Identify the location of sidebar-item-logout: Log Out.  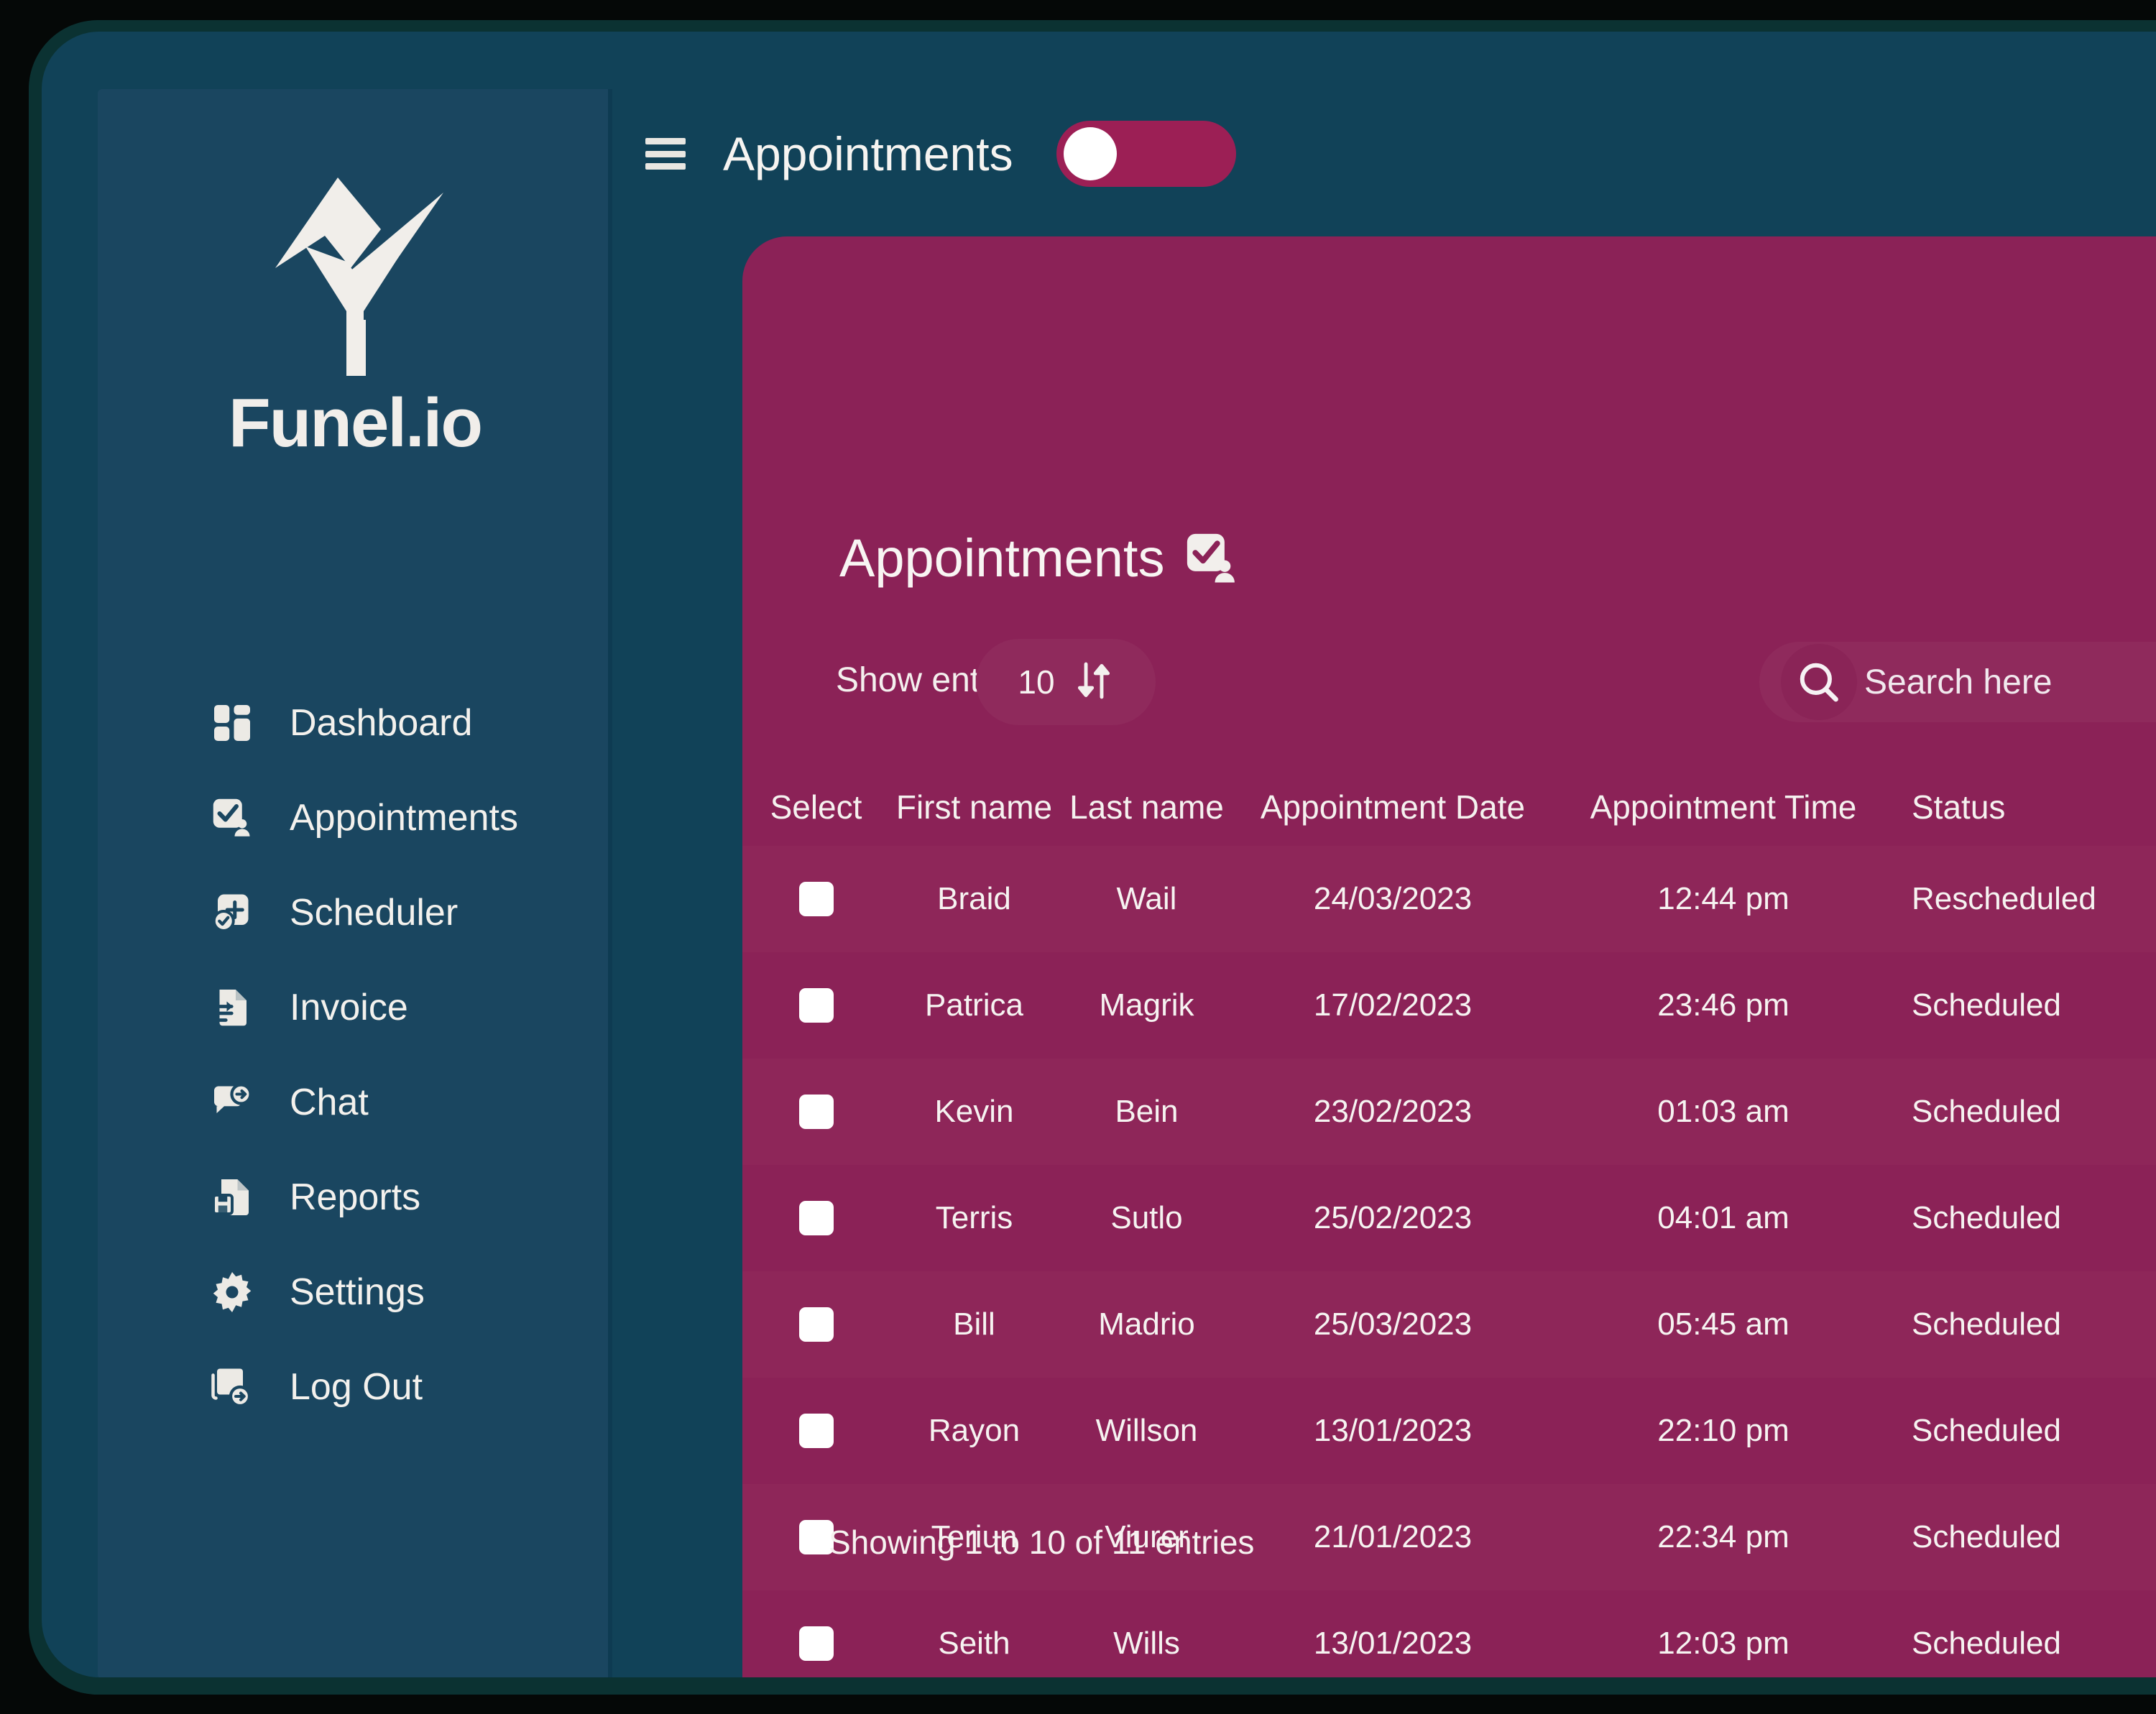
(355, 1387).